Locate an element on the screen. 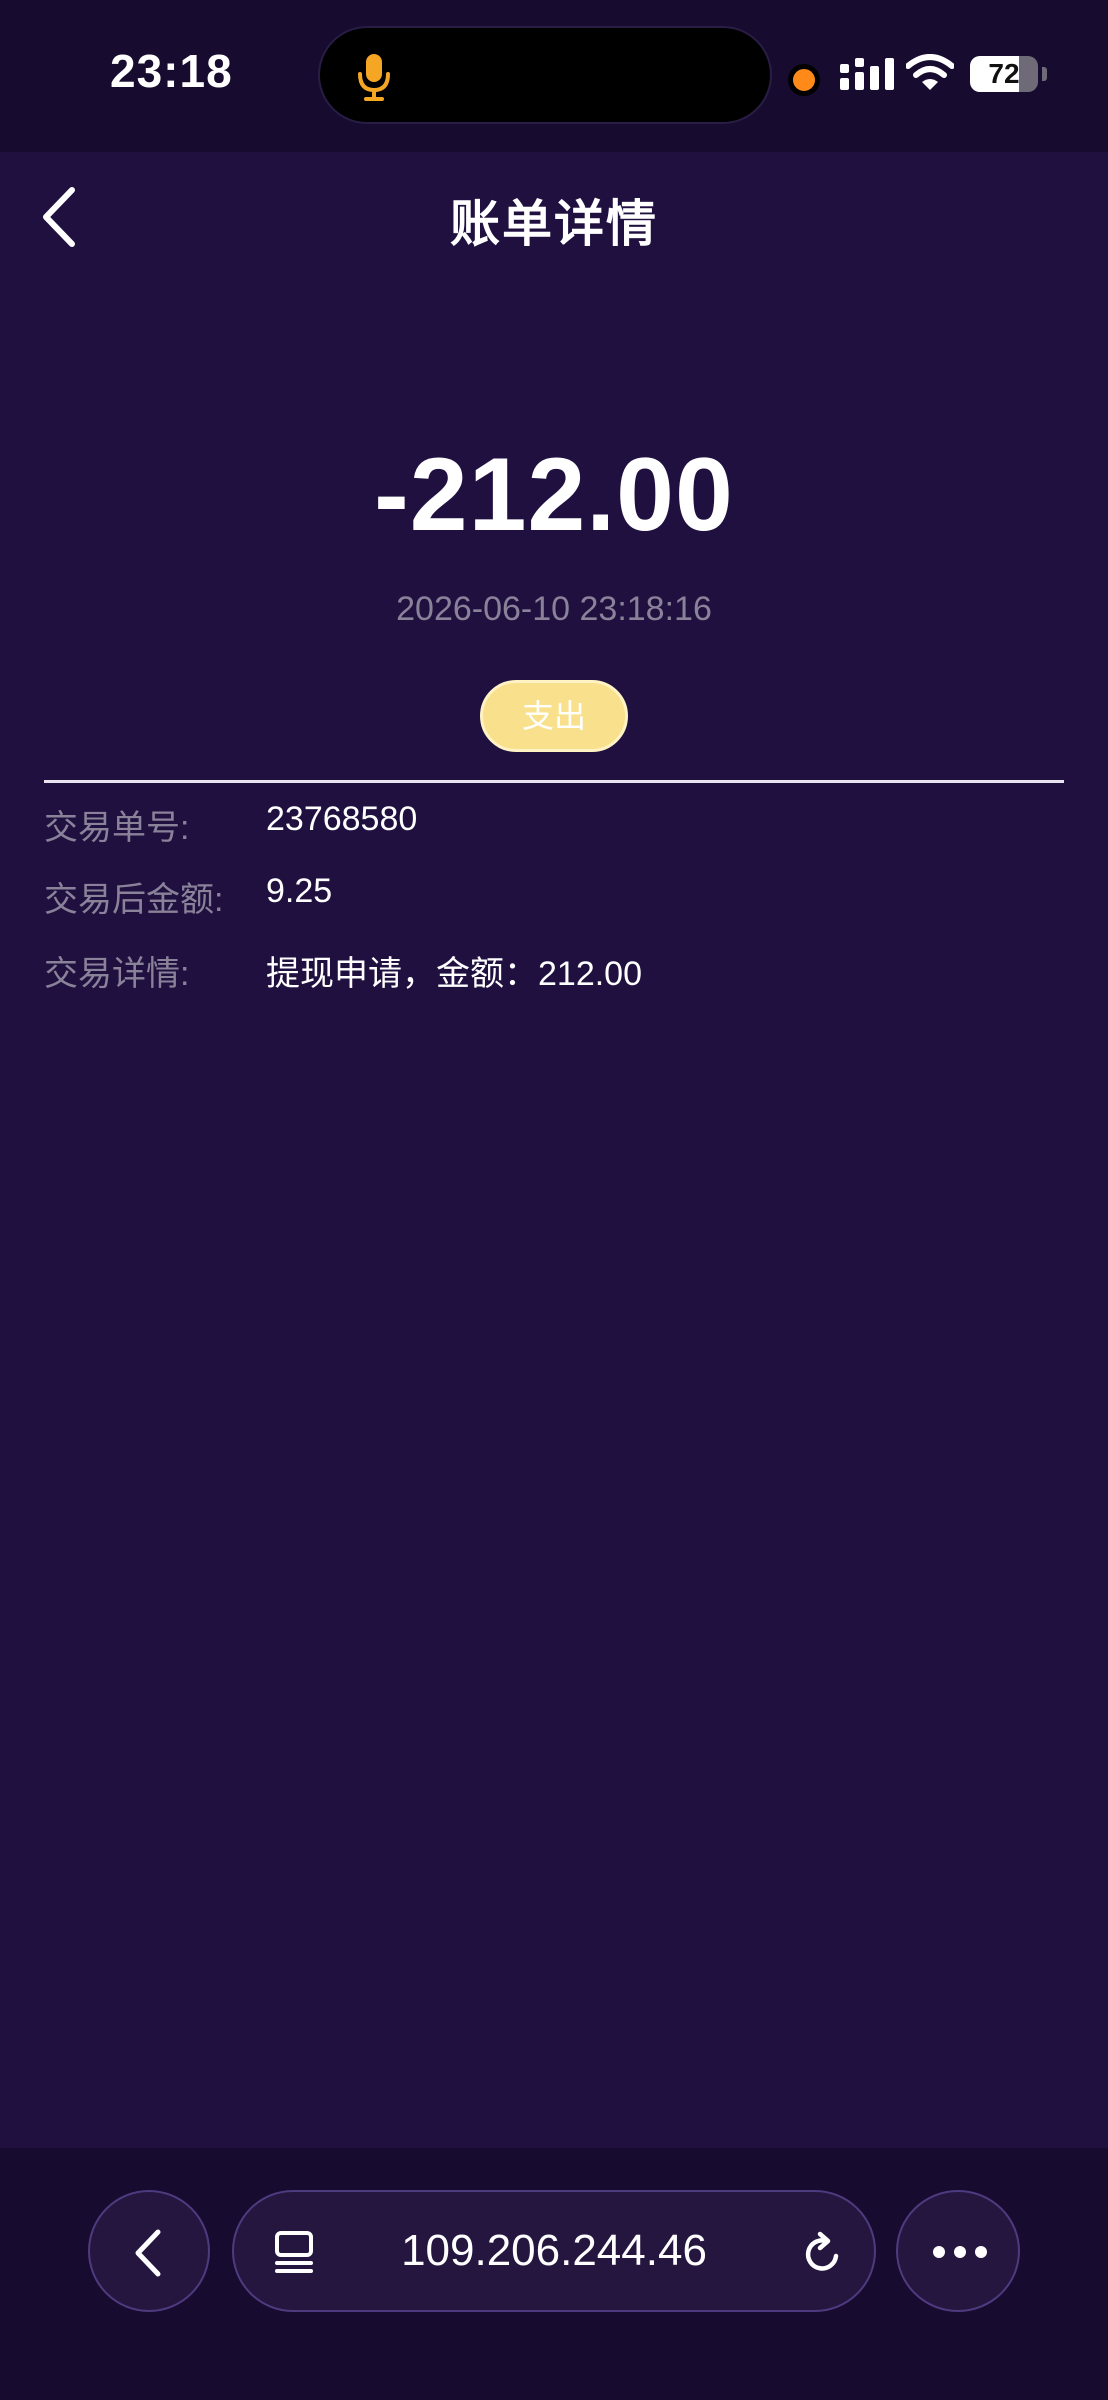 This screenshot has width=1108, height=2400. transaction-amount: -212.00 is located at coordinates (554, 495).